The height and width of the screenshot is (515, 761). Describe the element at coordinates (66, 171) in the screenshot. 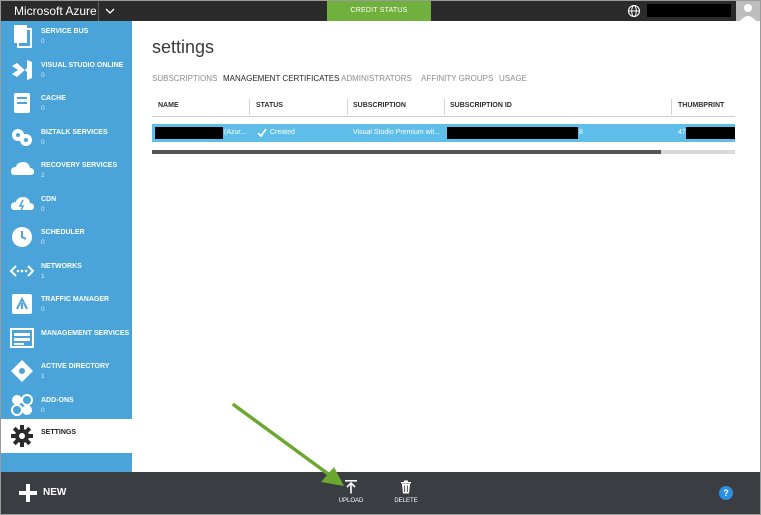

I see `sidebar-item-recovery-services: RECOVERY SERVICES 2` at that location.